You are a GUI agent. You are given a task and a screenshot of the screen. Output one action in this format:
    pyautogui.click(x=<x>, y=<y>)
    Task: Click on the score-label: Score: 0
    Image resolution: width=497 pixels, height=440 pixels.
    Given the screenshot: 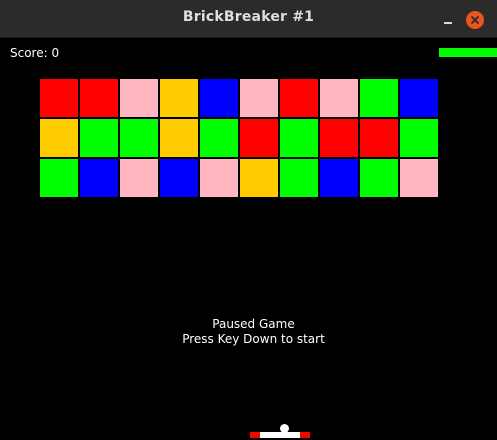 What is the action you would take?
    pyautogui.click(x=35, y=53)
    